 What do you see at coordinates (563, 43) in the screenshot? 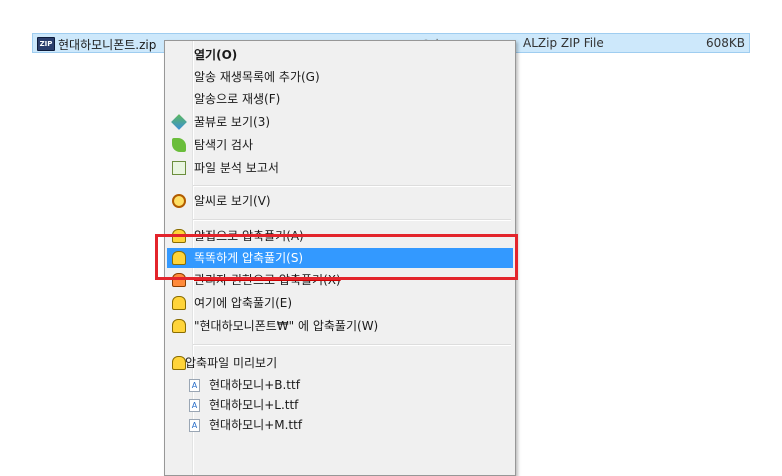
I see `file-type: ALZip ZIP File` at bounding box center [563, 43].